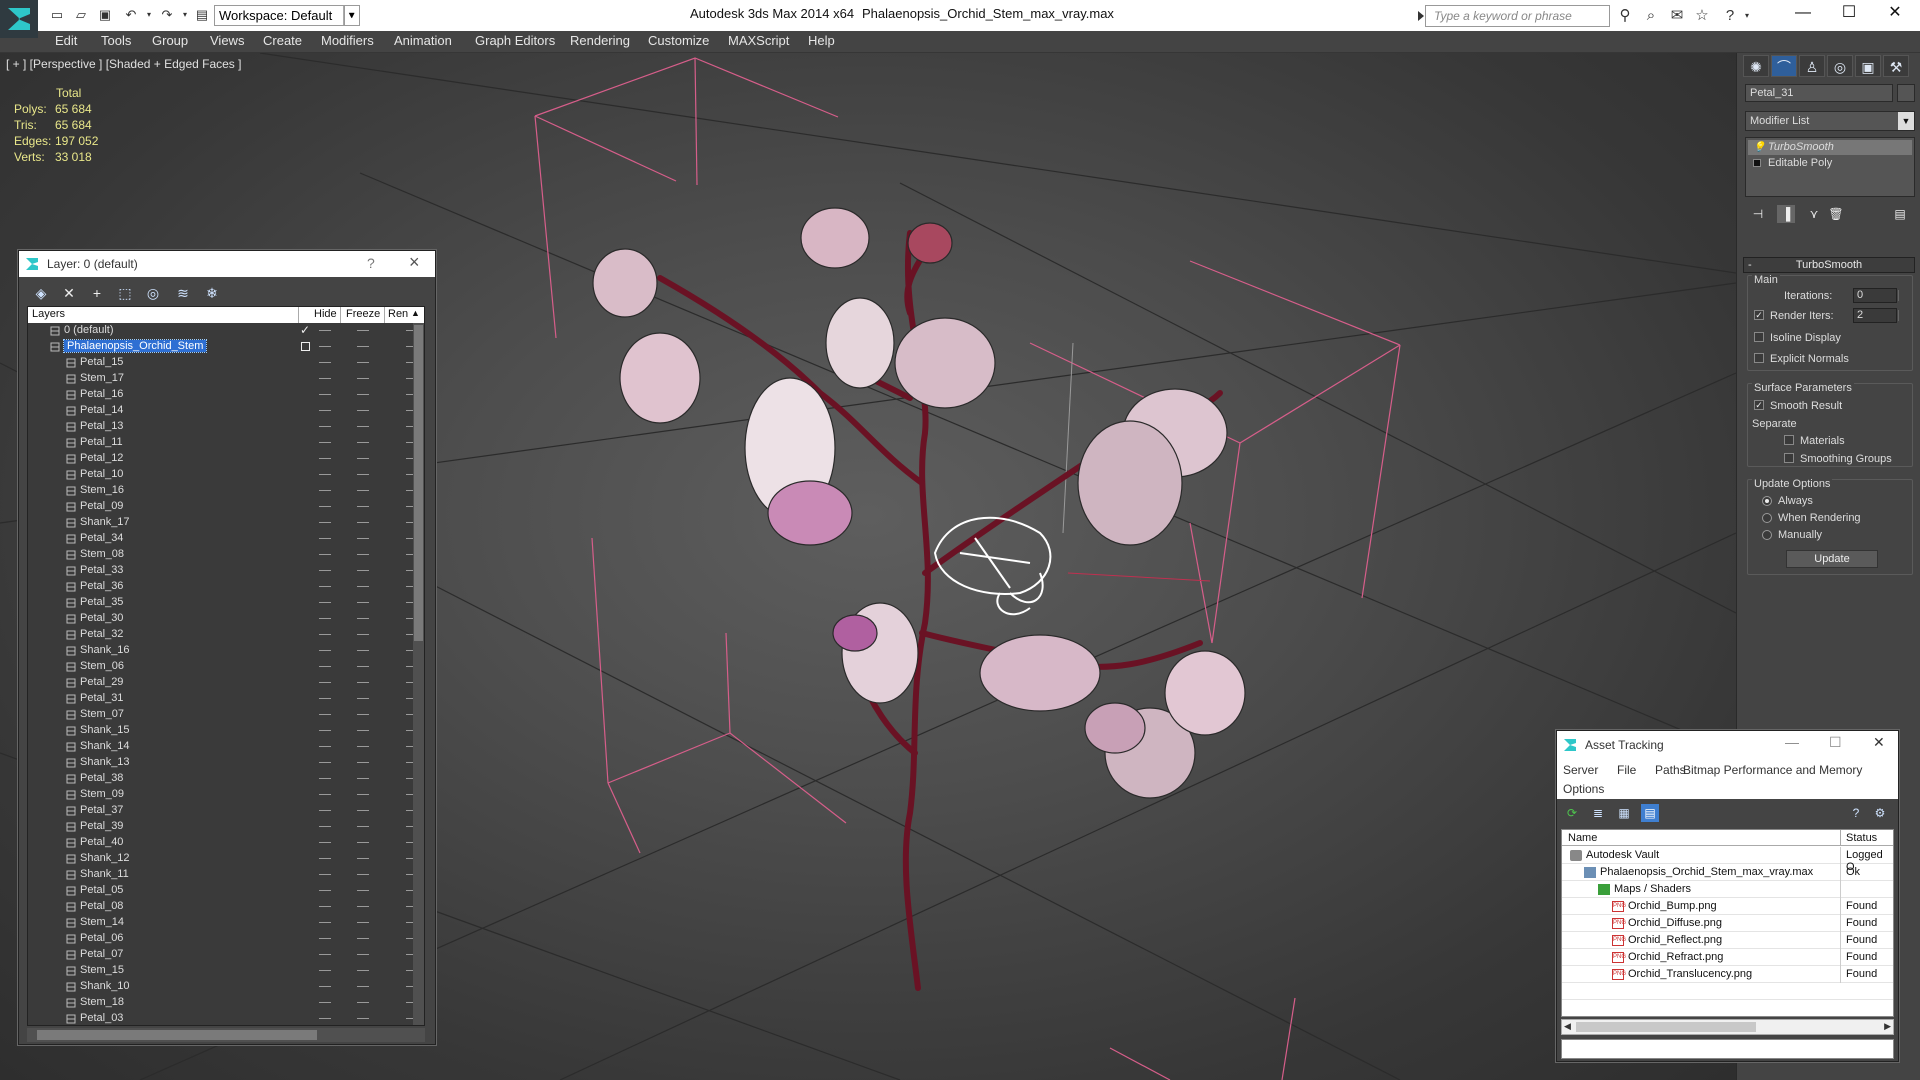 The height and width of the screenshot is (1080, 1920). I want to click on app-logo-button, so click(19, 19).